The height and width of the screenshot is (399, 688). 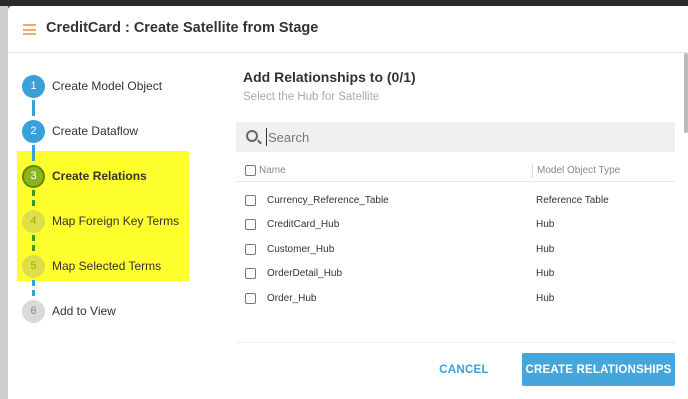 What do you see at coordinates (252, 136) in the screenshot?
I see `search-icon` at bounding box center [252, 136].